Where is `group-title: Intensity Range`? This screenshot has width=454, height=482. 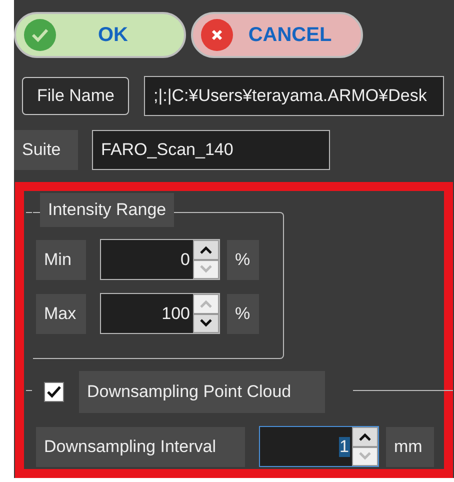 group-title: Intensity Range is located at coordinates (107, 210).